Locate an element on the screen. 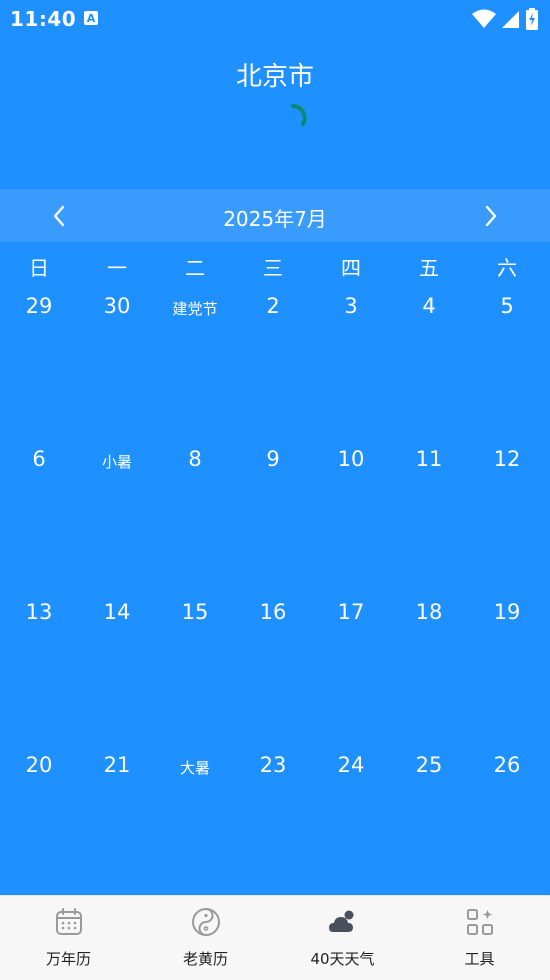 The width and height of the screenshot is (550, 980). calendar-day: 14 is located at coordinates (117, 612).